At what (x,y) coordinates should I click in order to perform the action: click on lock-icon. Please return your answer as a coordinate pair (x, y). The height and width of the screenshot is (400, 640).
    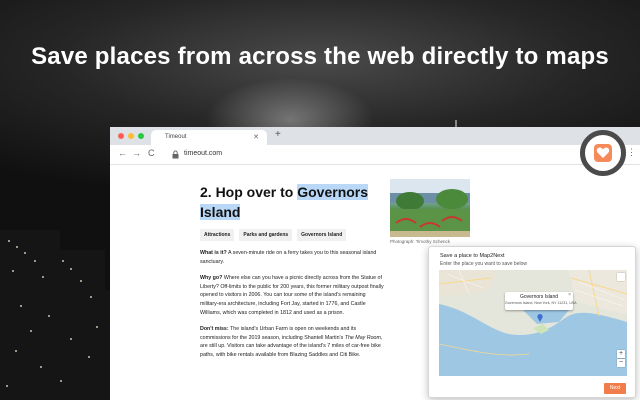
    Looking at the image, I should click on (175, 154).